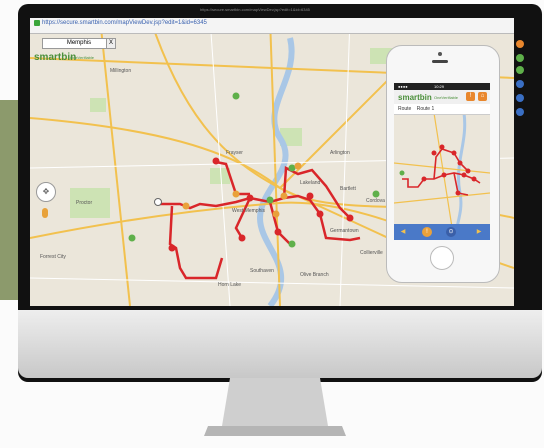 This screenshot has height=448, width=544. Describe the element at coordinates (82, 57) in the screenshot. I see `smartbin-logo-suffix: OneVerifiable` at that location.